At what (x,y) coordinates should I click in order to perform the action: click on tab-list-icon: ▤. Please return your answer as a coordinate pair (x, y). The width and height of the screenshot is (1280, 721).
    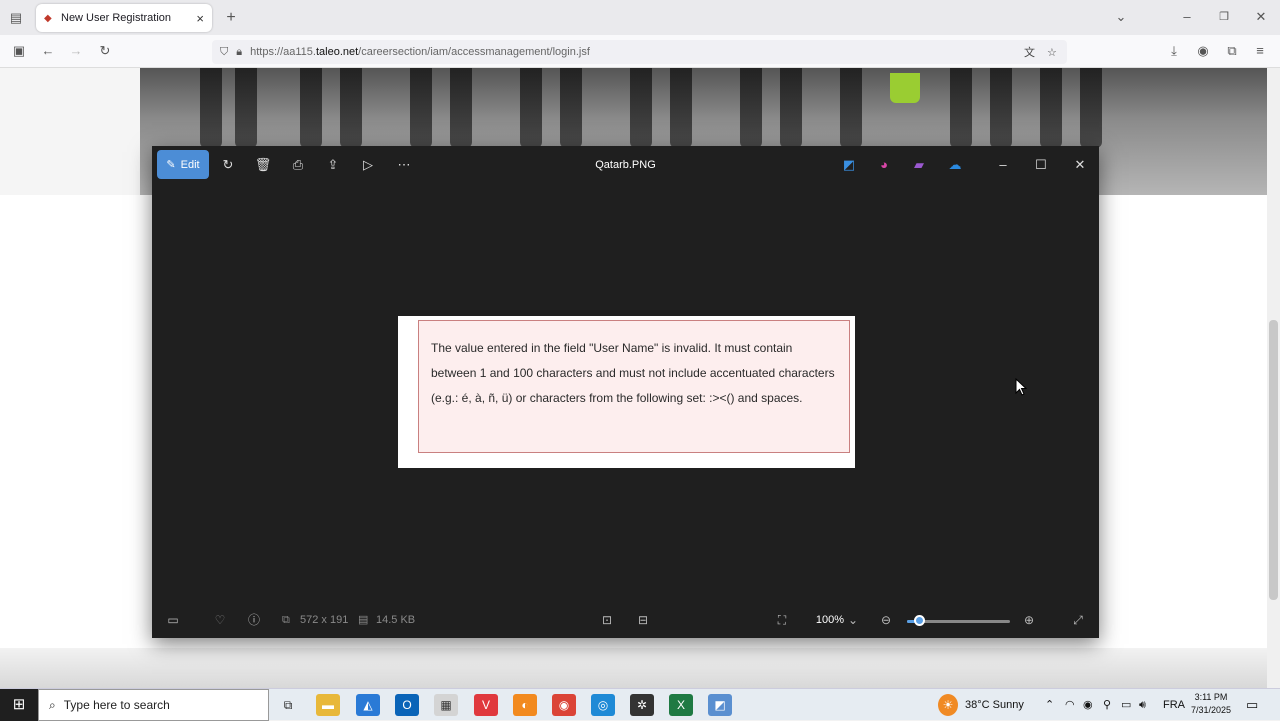
    Looking at the image, I should click on (16, 18).